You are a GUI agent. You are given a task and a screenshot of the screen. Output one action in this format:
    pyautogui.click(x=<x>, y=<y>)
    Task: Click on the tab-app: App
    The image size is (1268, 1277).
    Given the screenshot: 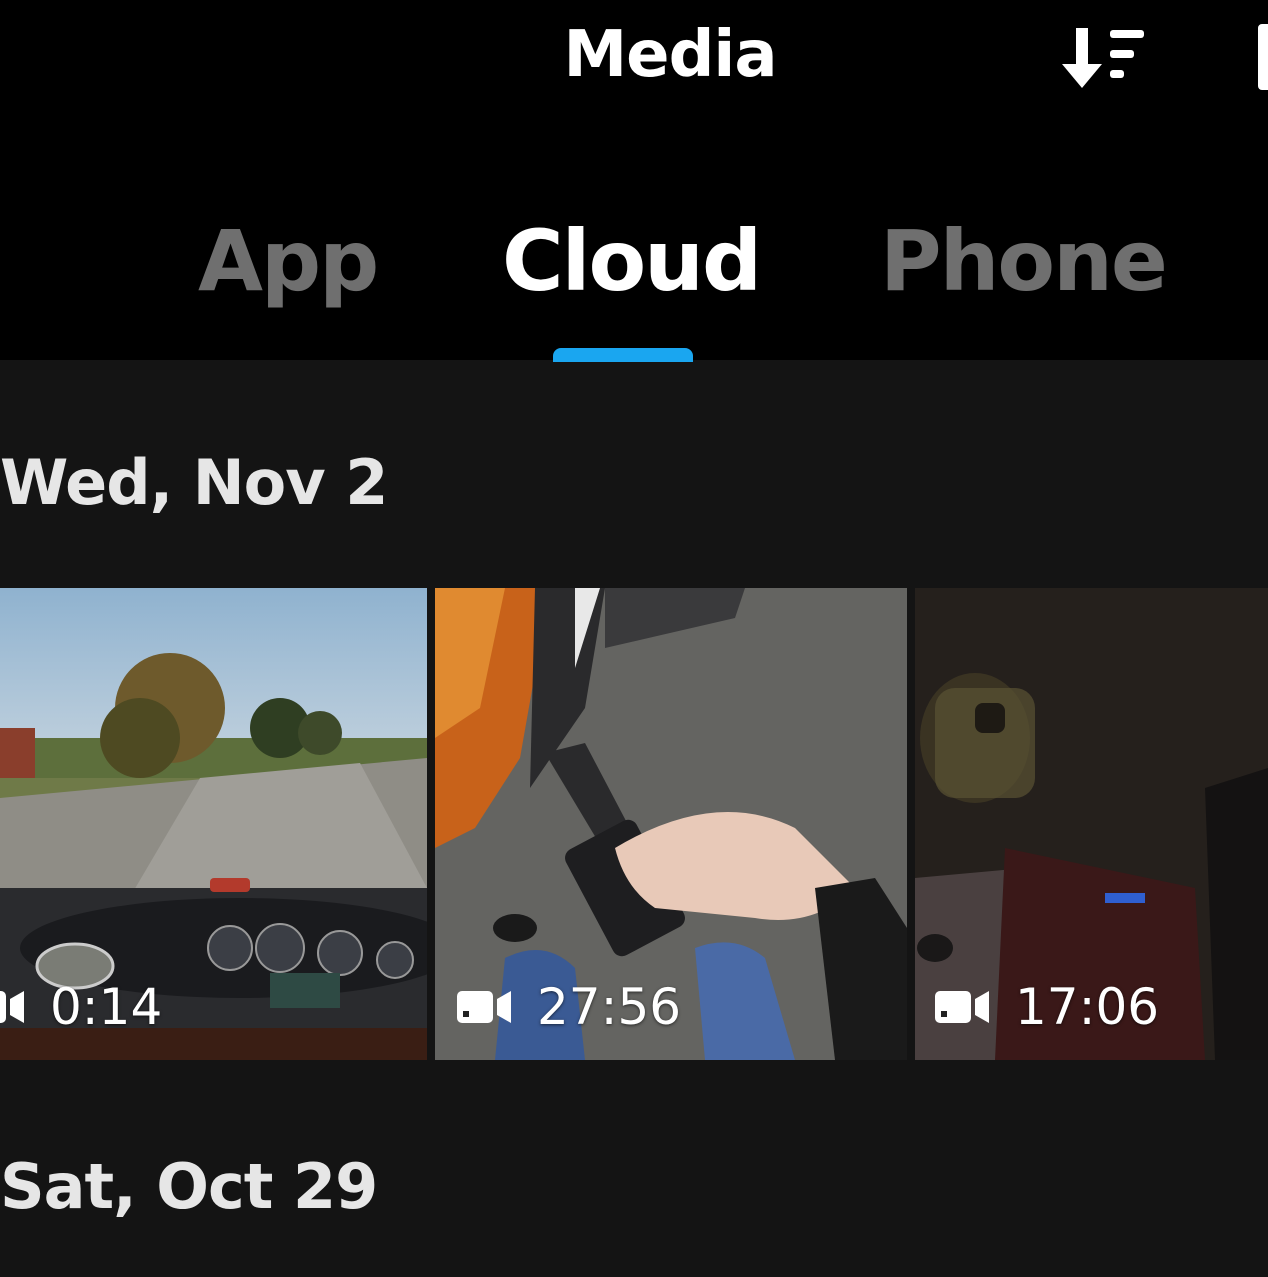 What is the action you would take?
    pyautogui.click(x=288, y=261)
    